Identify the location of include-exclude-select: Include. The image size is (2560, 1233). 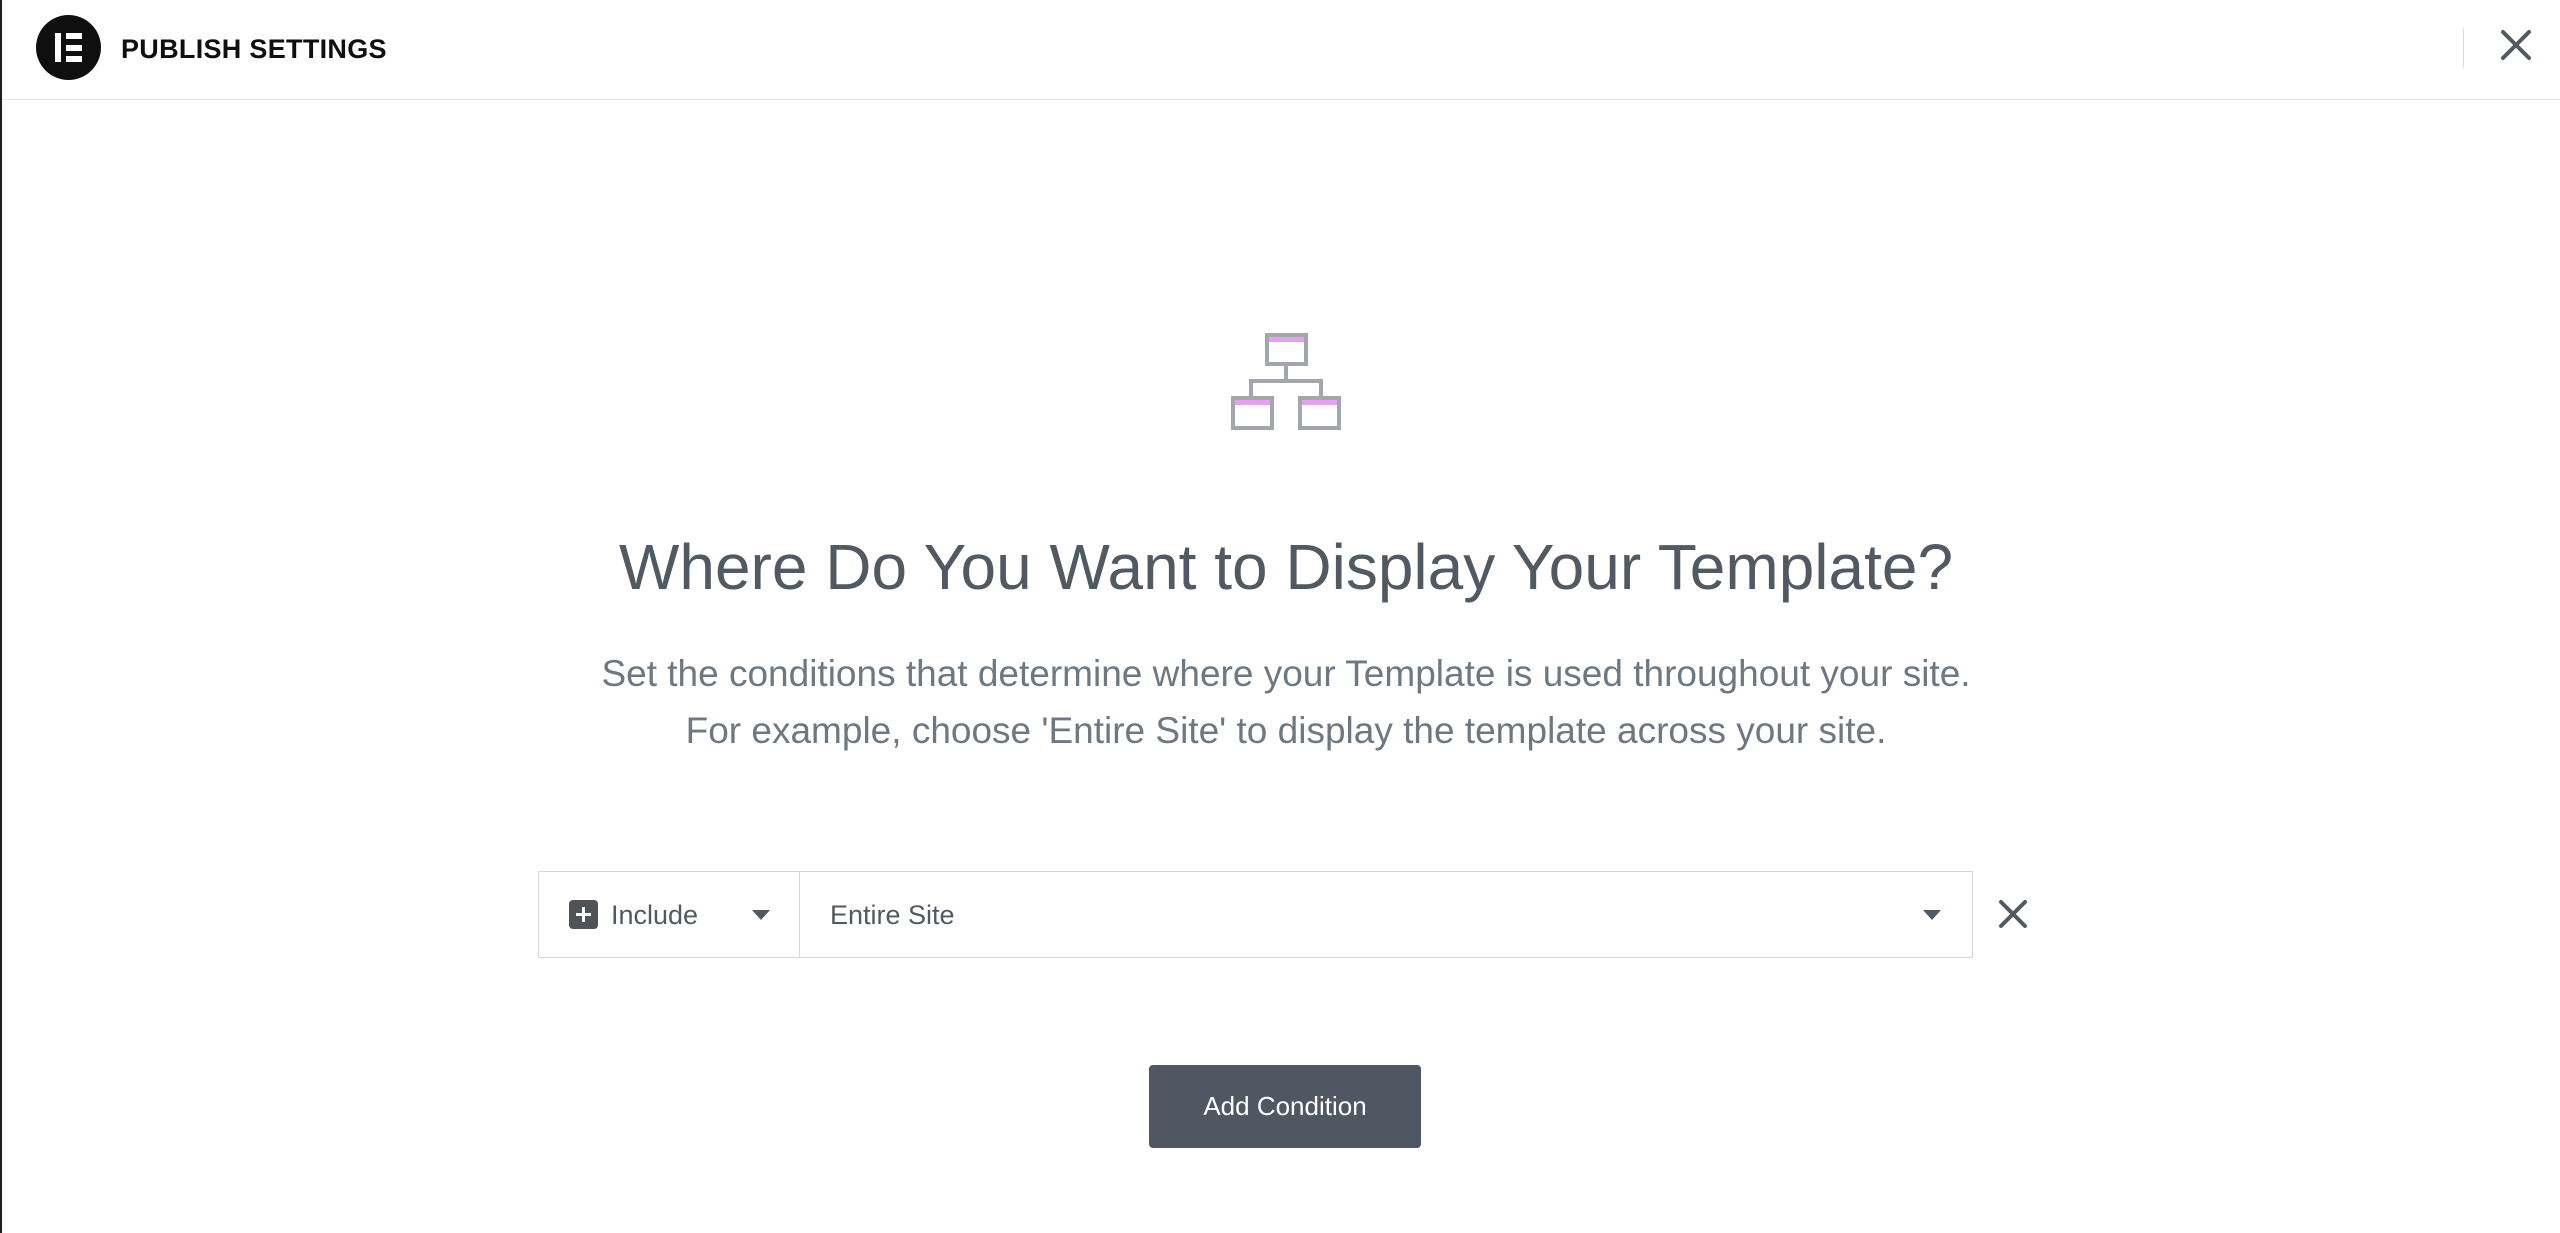
(669, 914).